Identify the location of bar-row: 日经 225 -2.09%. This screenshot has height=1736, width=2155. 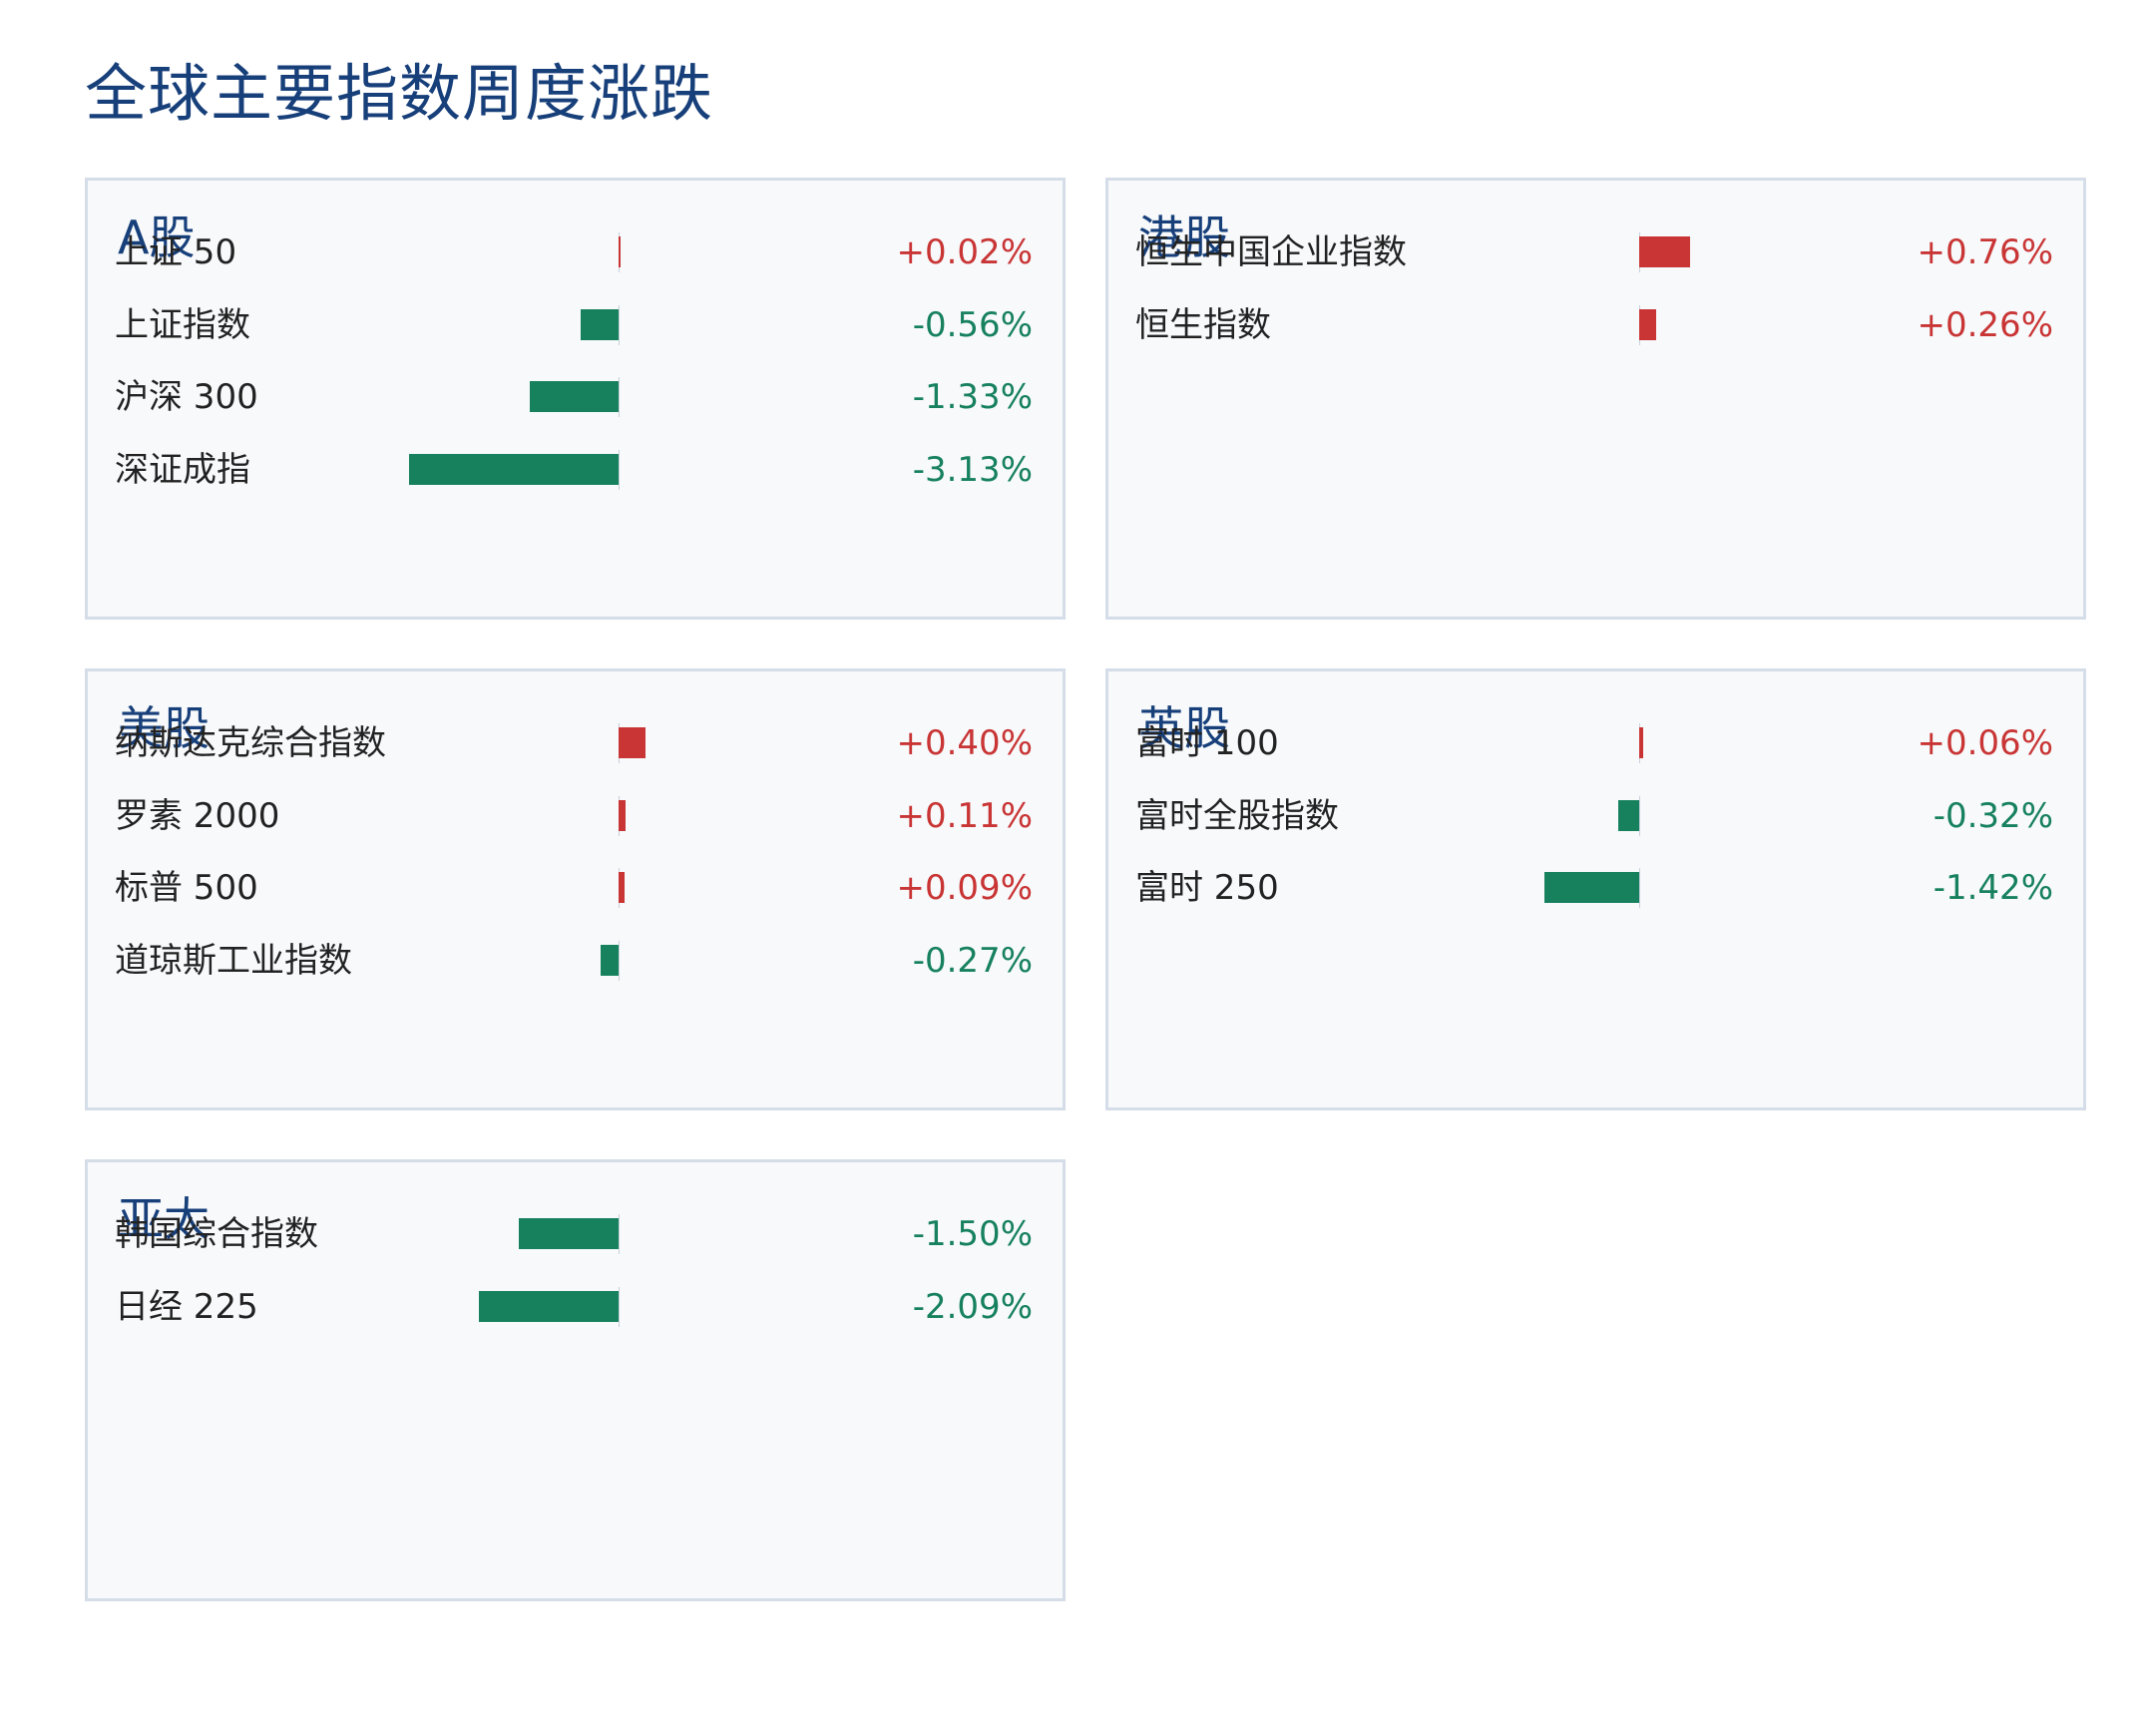
(575, 1307).